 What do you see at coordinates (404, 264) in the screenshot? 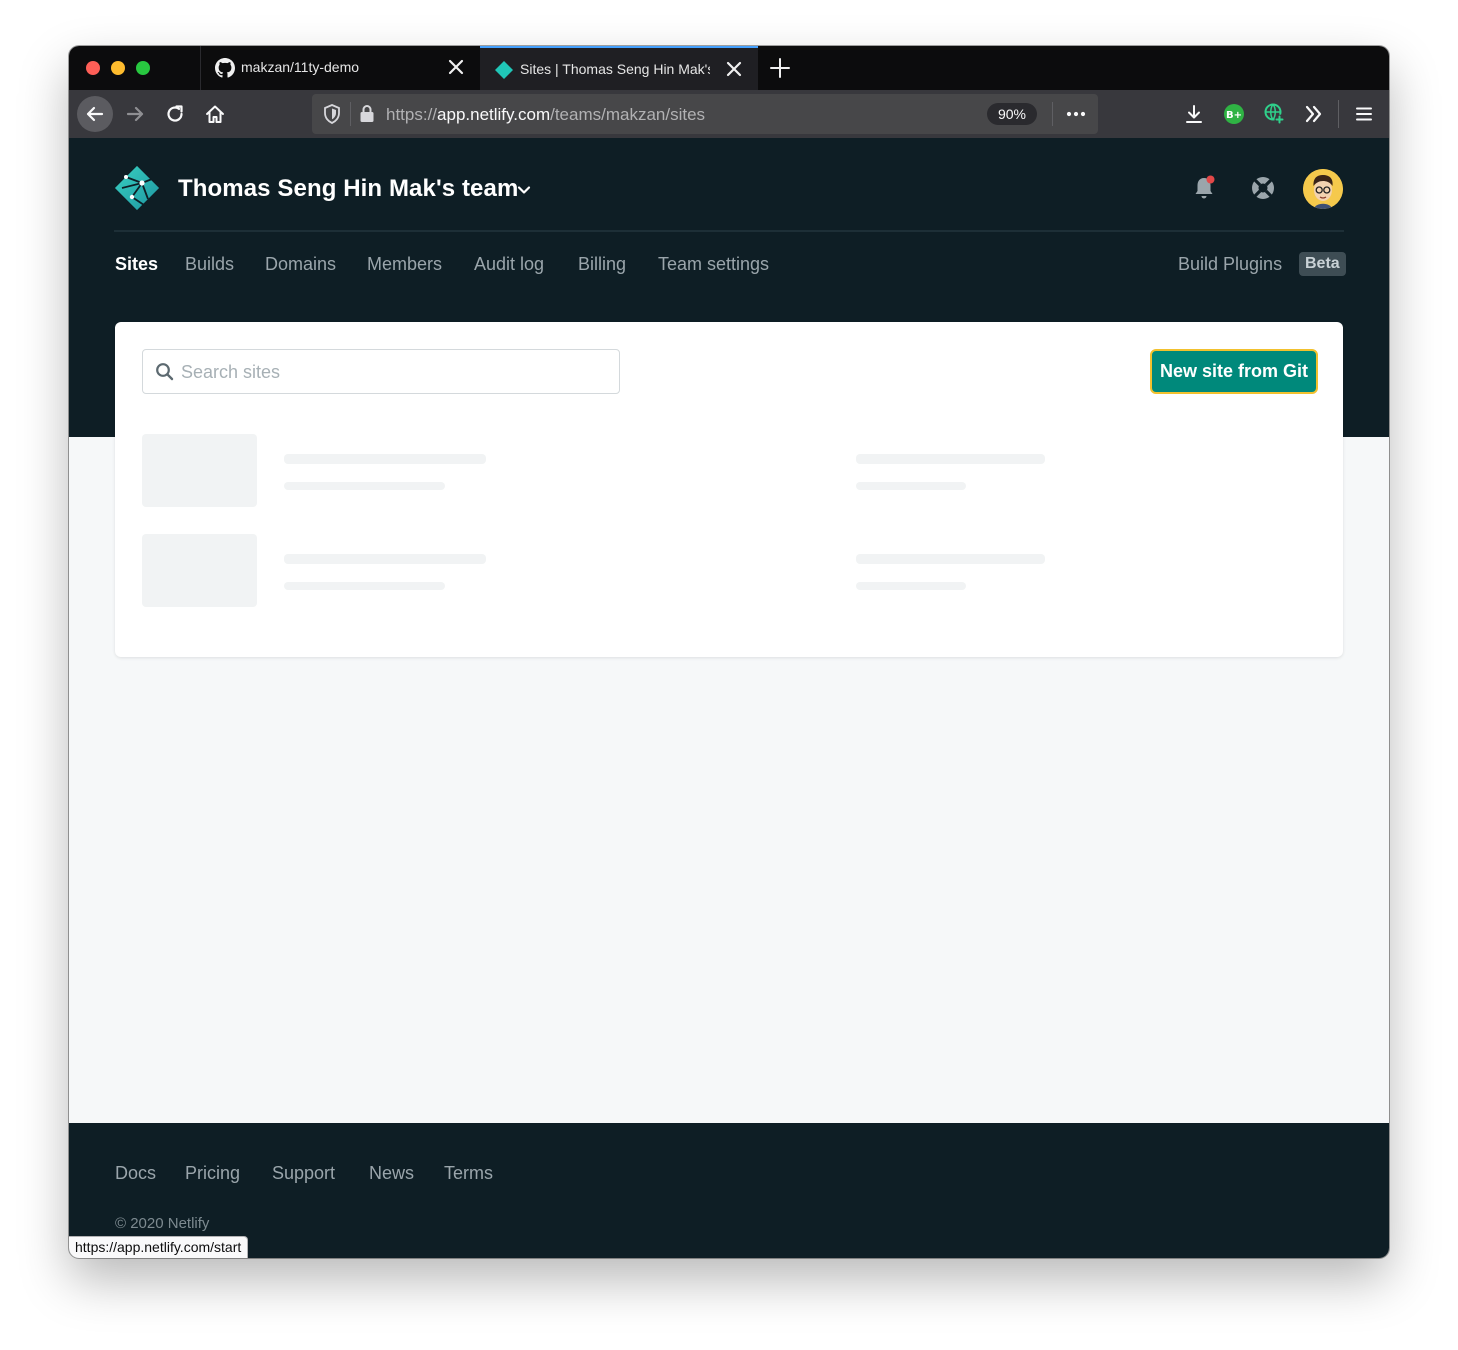
I see `nav-members: Members` at bounding box center [404, 264].